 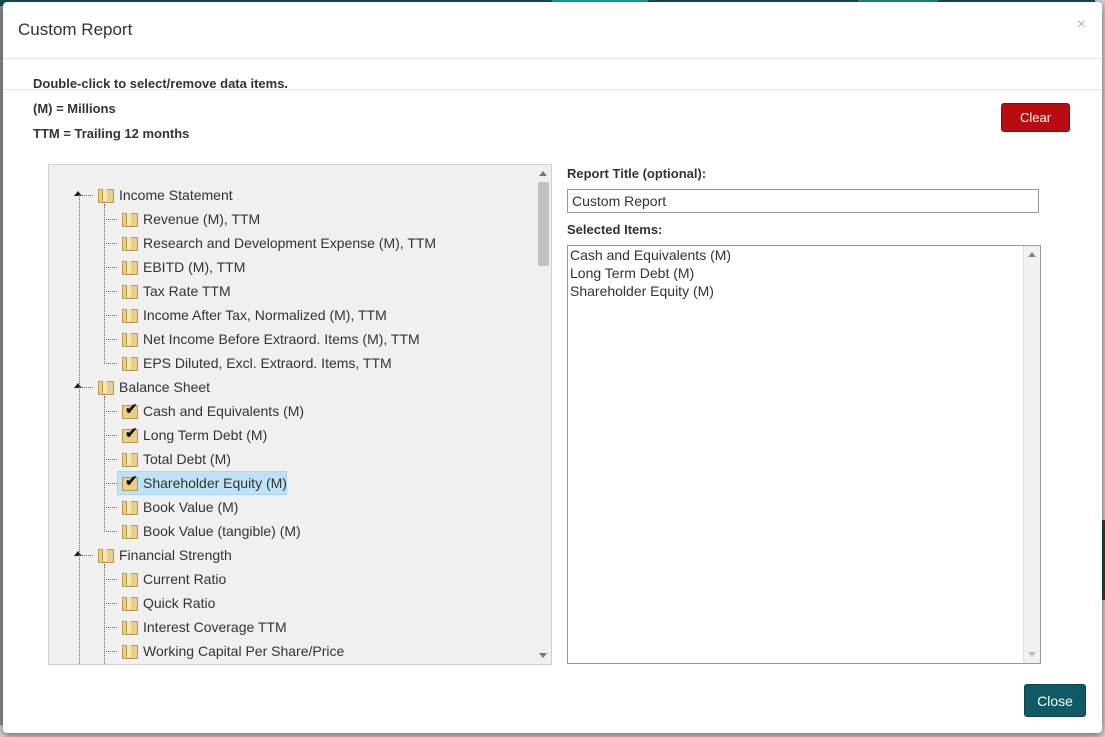 What do you see at coordinates (265, 315) in the screenshot?
I see `tree-item-label: Income After Tax, Normalized (M), TTM` at bounding box center [265, 315].